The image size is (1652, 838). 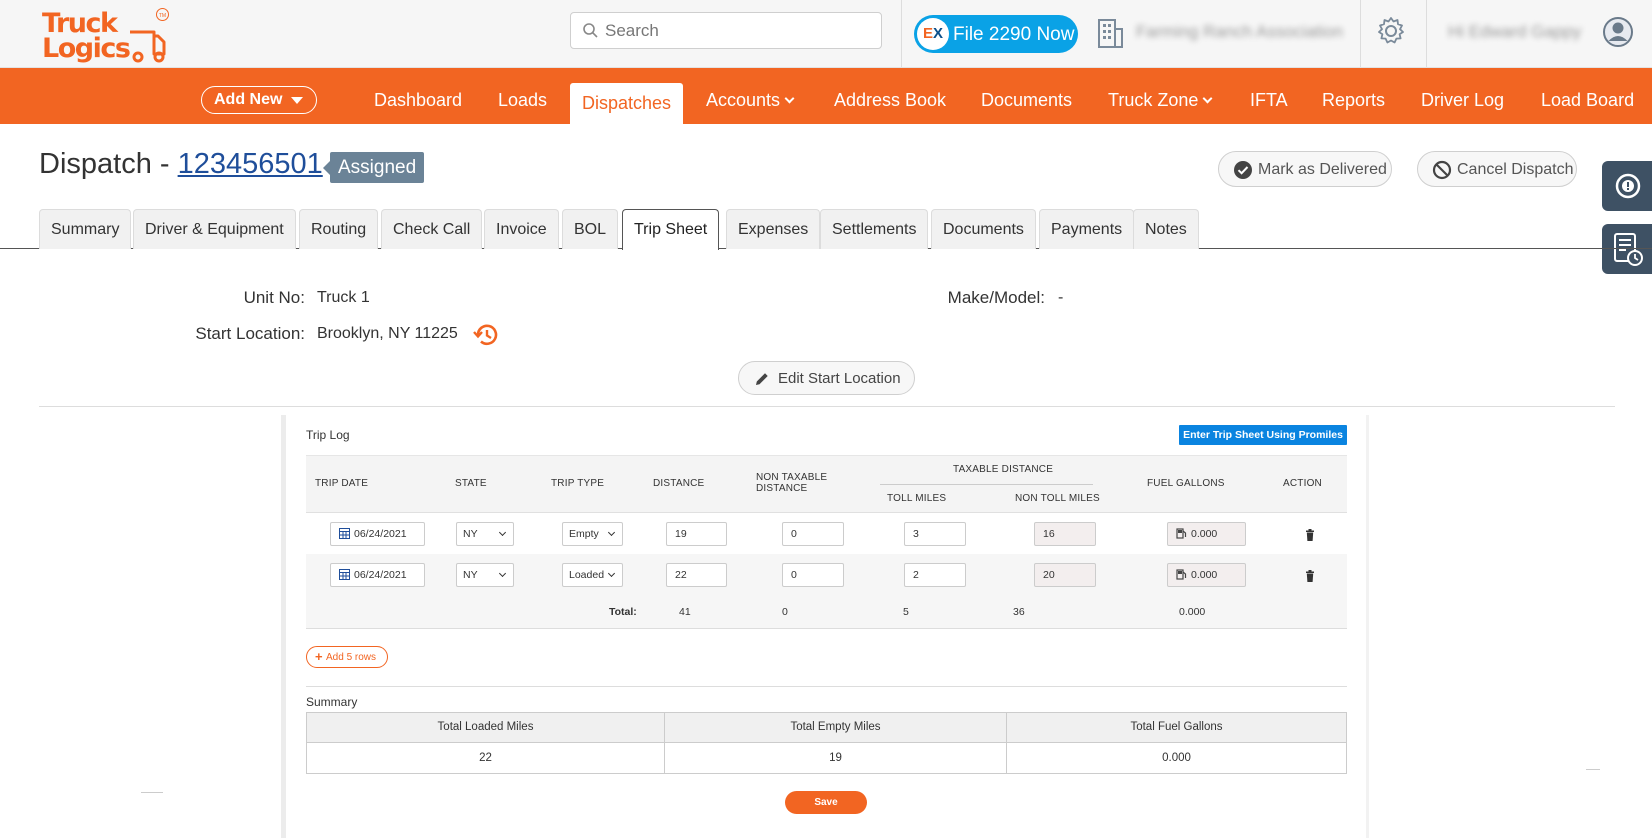 I want to click on file-2290-button: EX File 2290 Now, so click(x=996, y=34).